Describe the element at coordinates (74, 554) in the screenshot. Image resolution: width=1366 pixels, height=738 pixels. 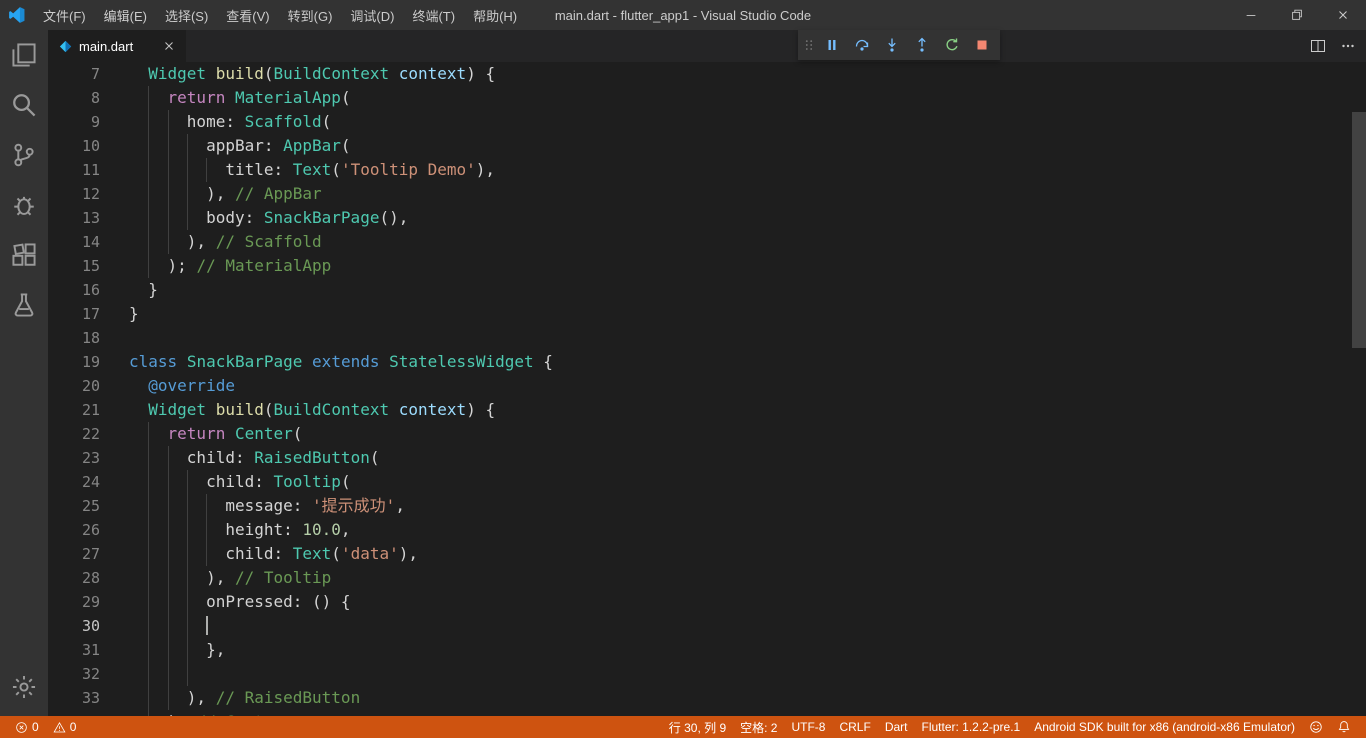
I see `line-number: 27` at that location.